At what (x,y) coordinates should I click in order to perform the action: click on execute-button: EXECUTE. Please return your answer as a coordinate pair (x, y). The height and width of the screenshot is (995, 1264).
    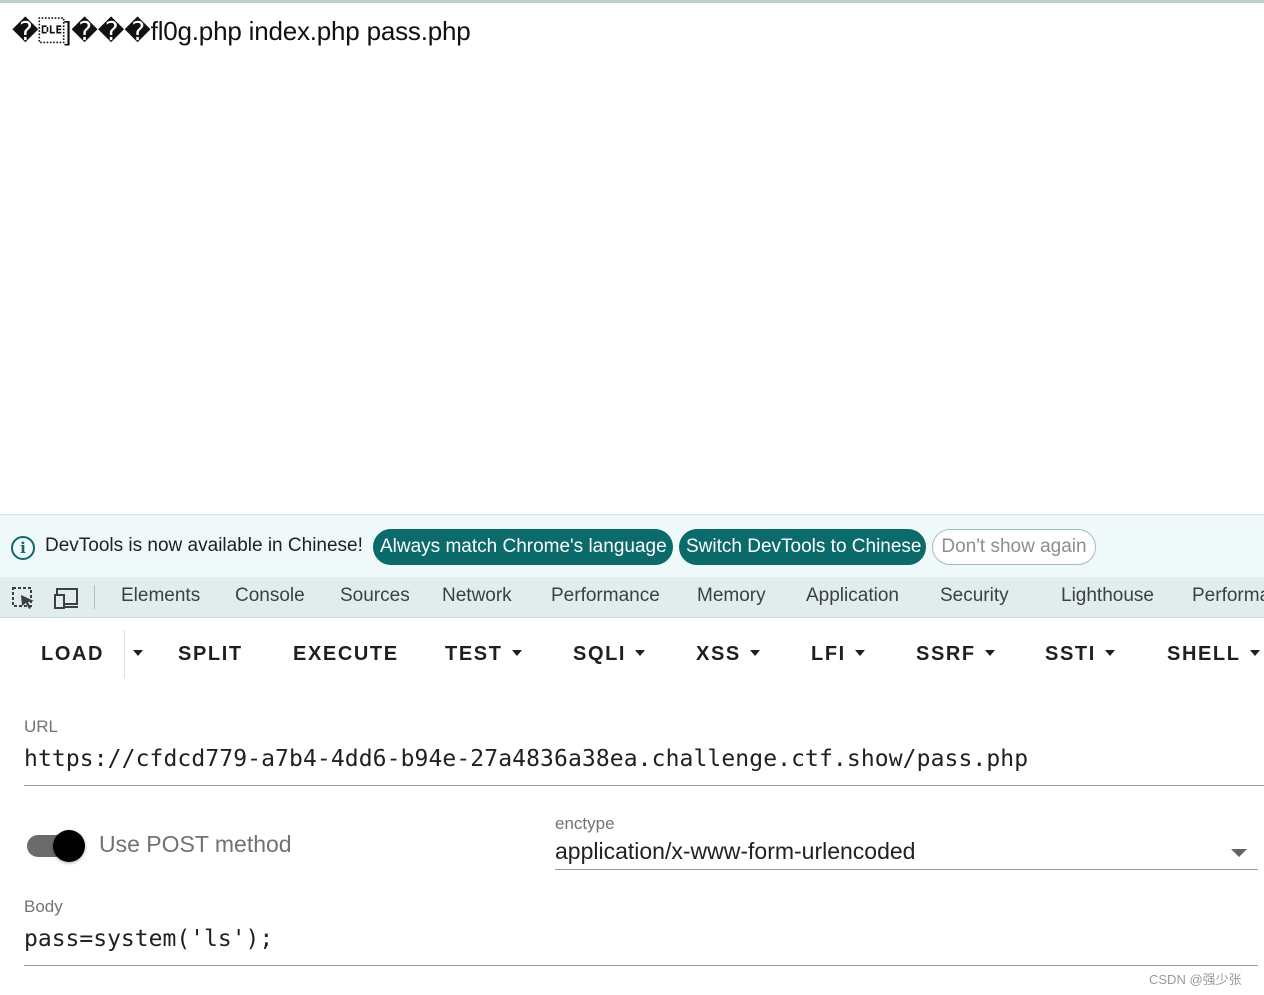
    Looking at the image, I should click on (346, 654).